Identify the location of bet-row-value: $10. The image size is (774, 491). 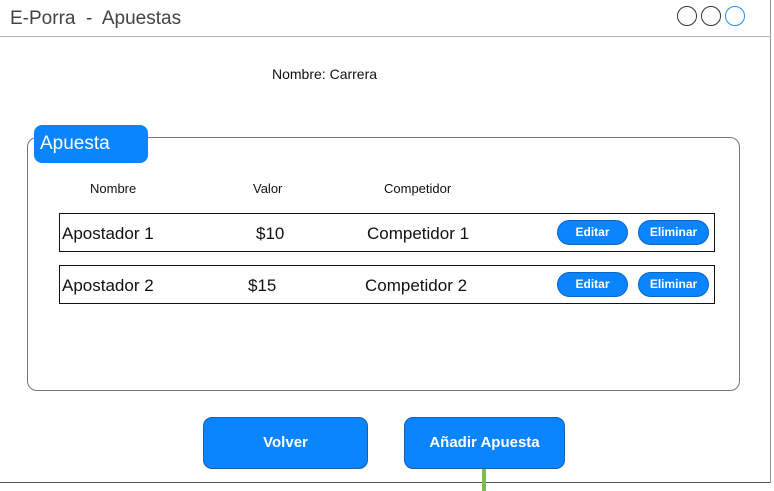
(270, 233).